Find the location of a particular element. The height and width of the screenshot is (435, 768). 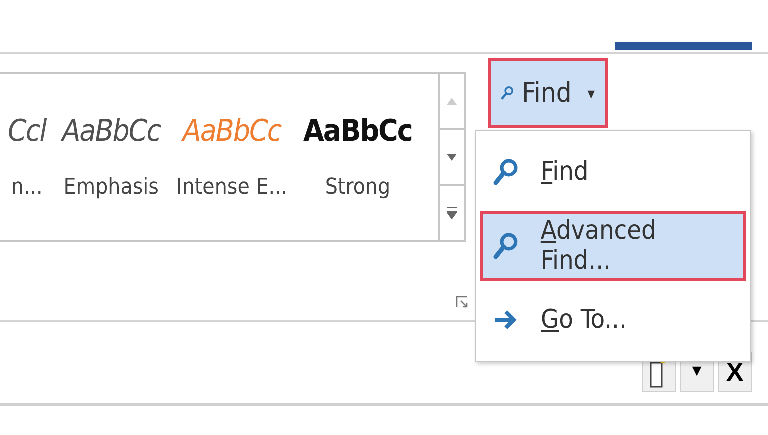

style-preview: Ccl is located at coordinates (27, 131).